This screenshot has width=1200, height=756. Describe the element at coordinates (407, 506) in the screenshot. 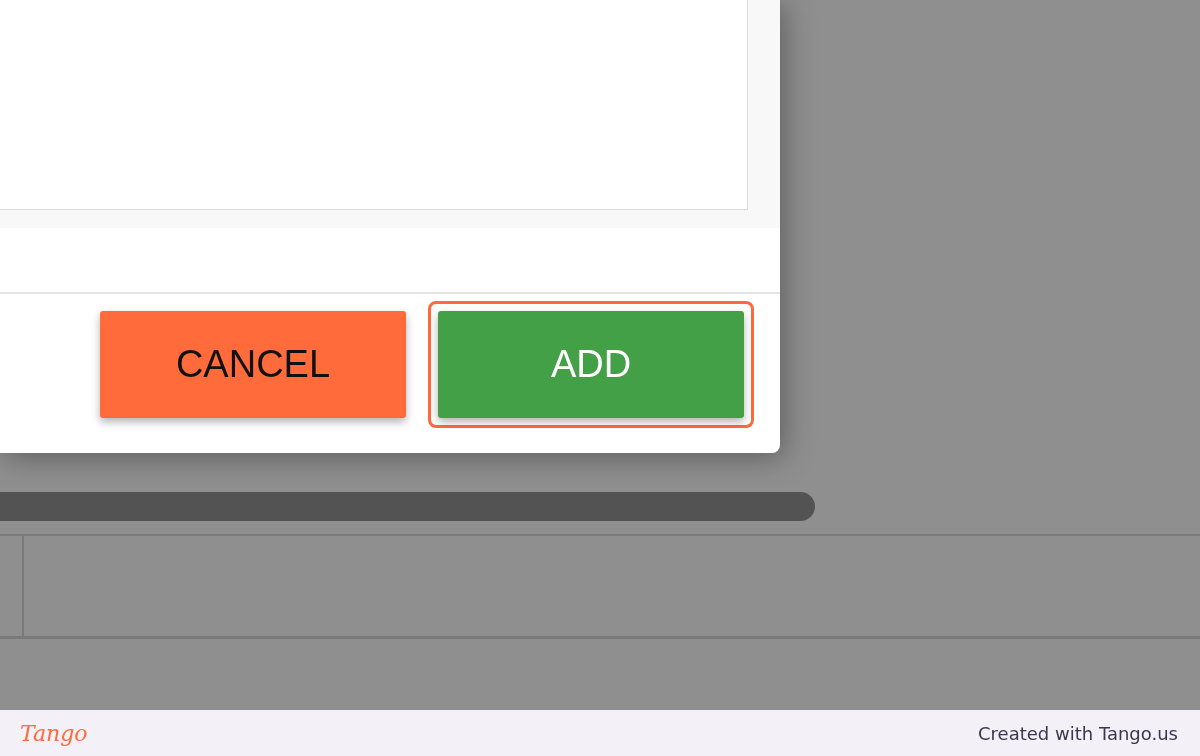

I see `scrollbar` at that location.